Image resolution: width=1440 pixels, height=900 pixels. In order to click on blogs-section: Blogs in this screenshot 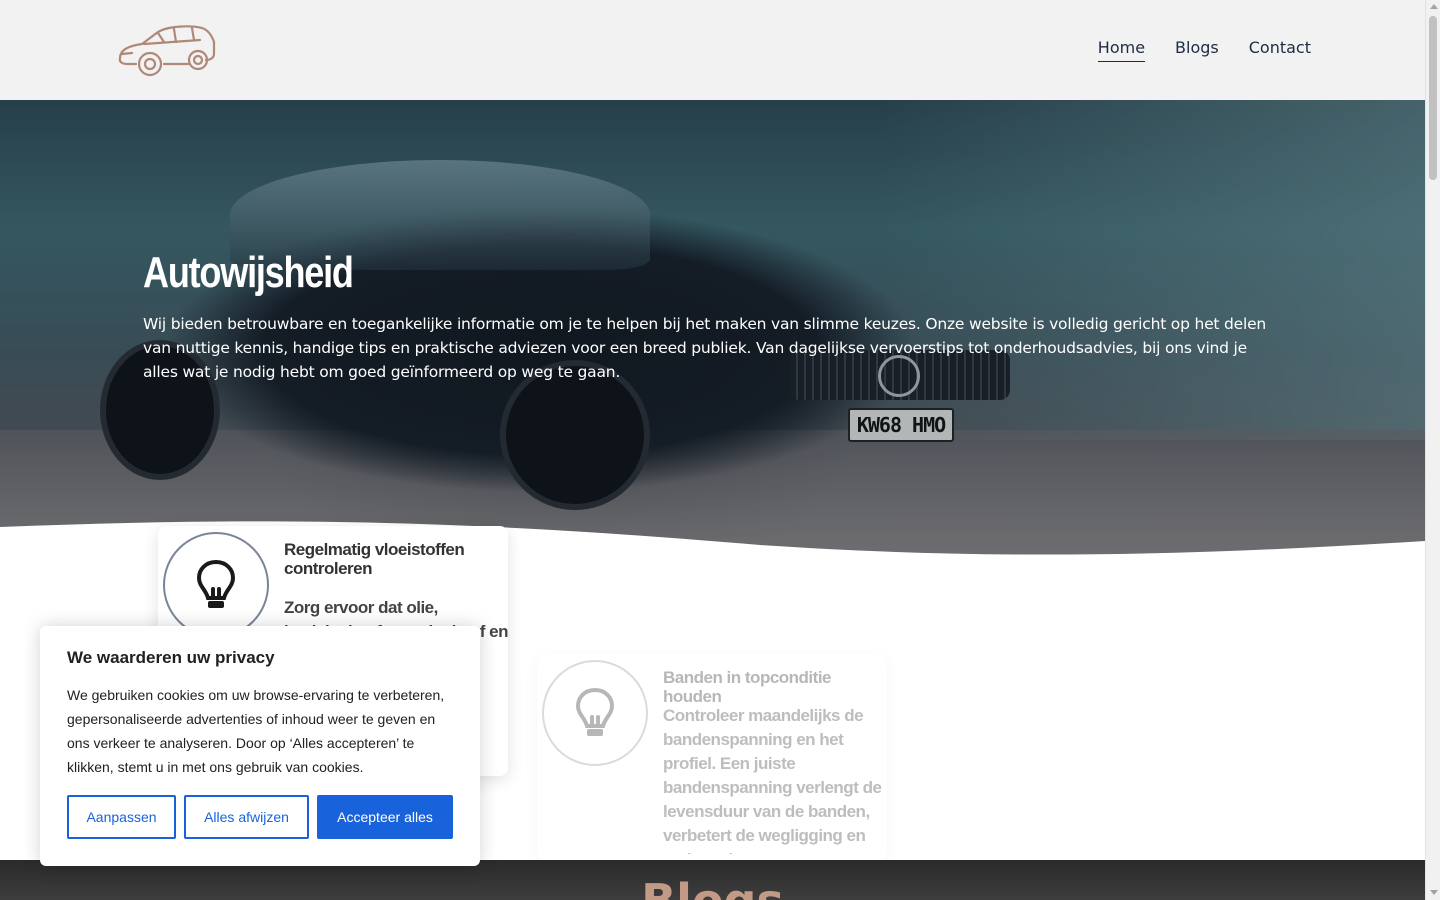, I will do `click(712, 880)`.